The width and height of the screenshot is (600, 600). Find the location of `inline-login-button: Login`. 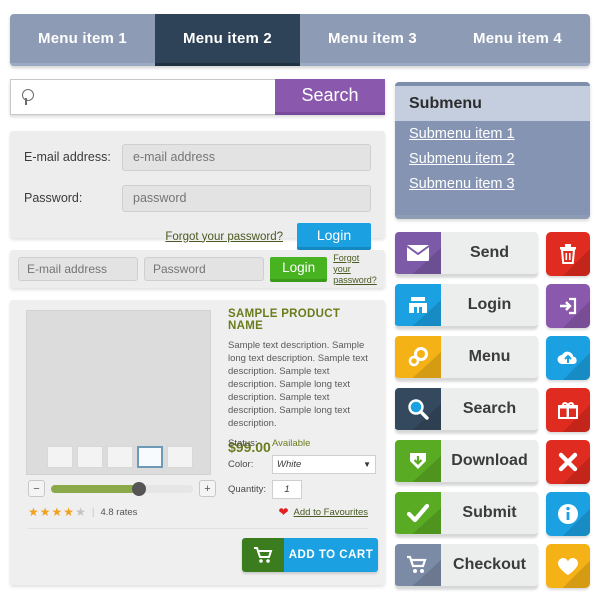

inline-login-button: Login is located at coordinates (299, 269).